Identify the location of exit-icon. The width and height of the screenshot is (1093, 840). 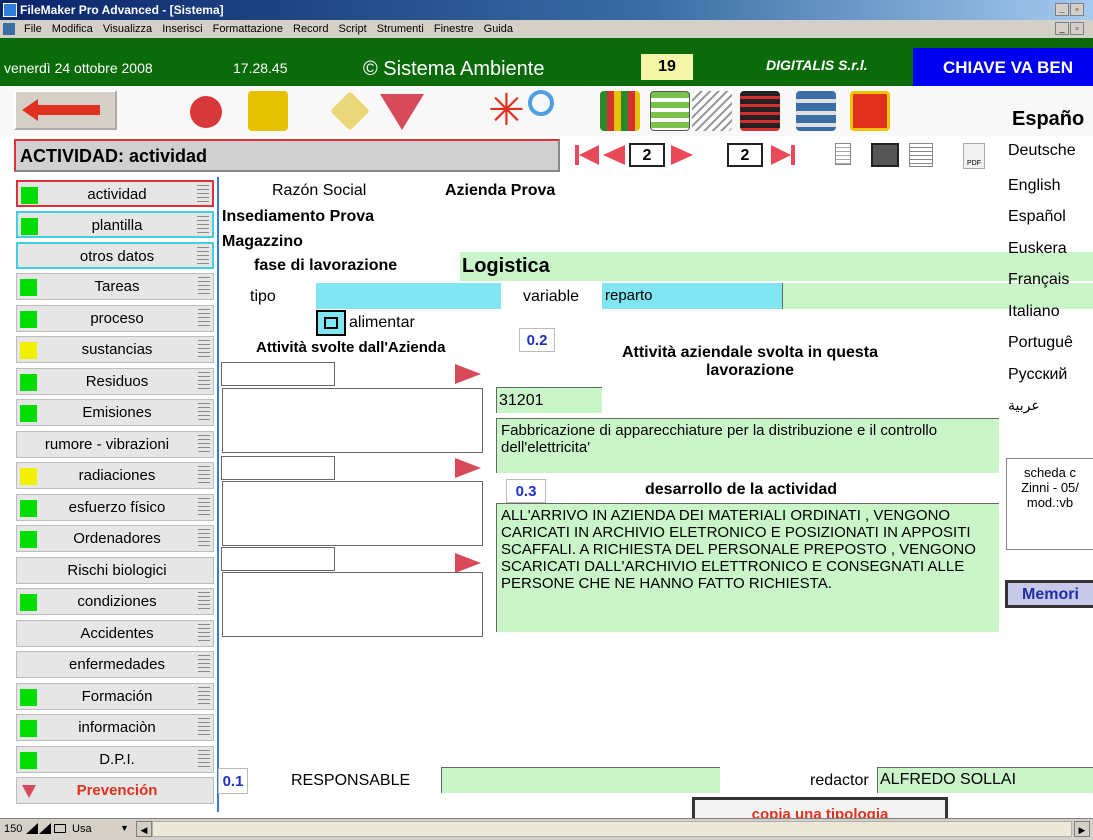
(870, 111).